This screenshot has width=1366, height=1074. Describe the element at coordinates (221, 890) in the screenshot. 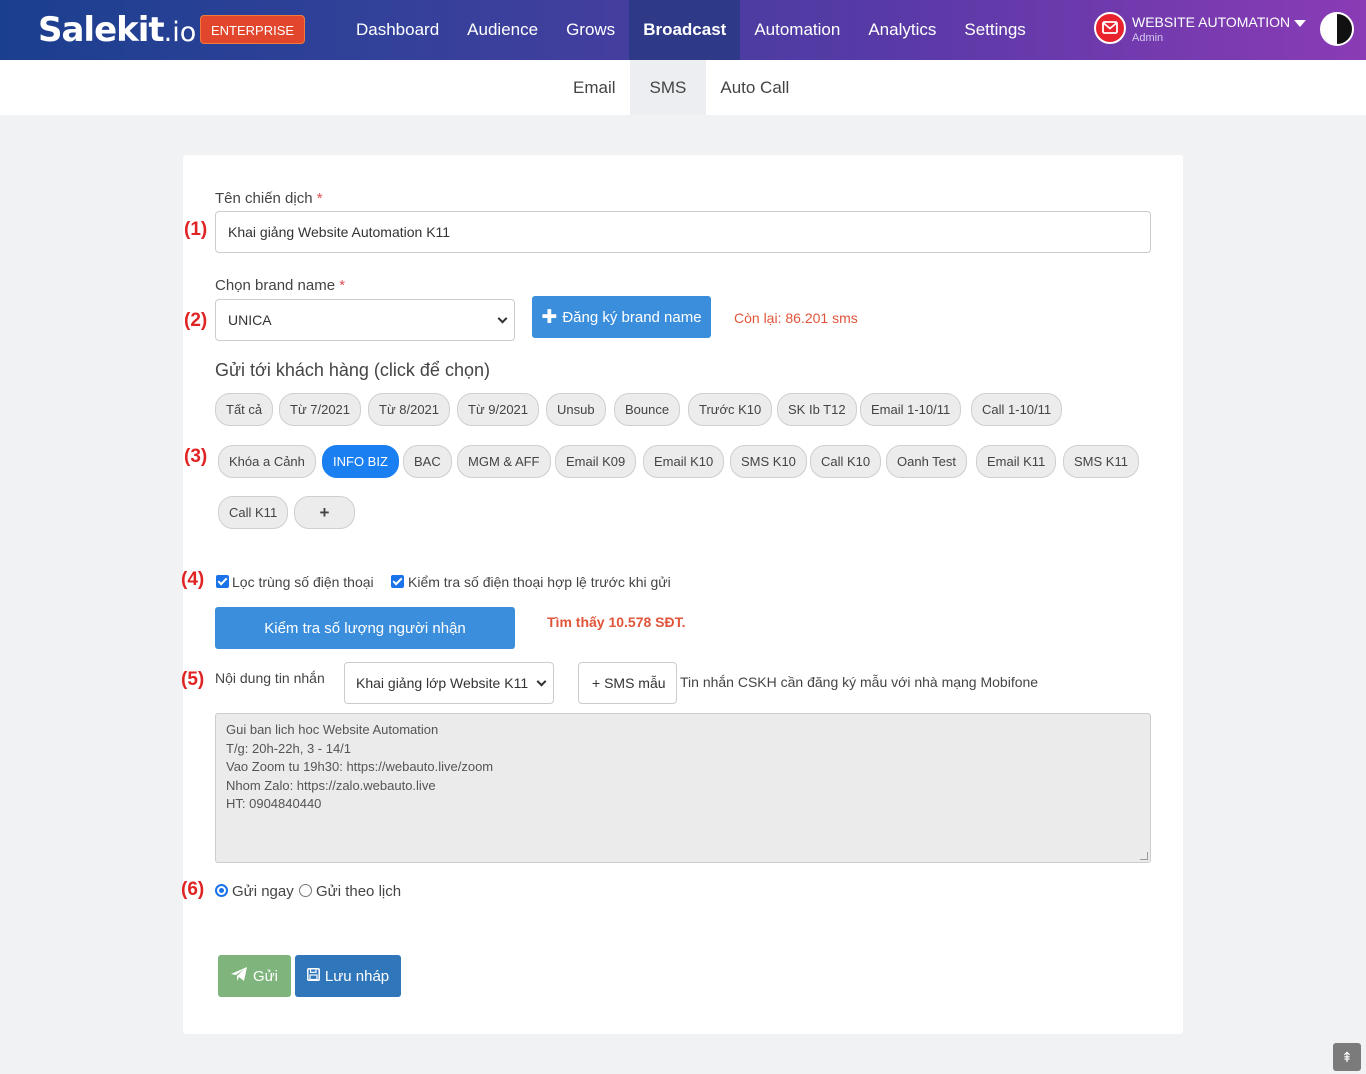

I see `send-now-radio` at that location.